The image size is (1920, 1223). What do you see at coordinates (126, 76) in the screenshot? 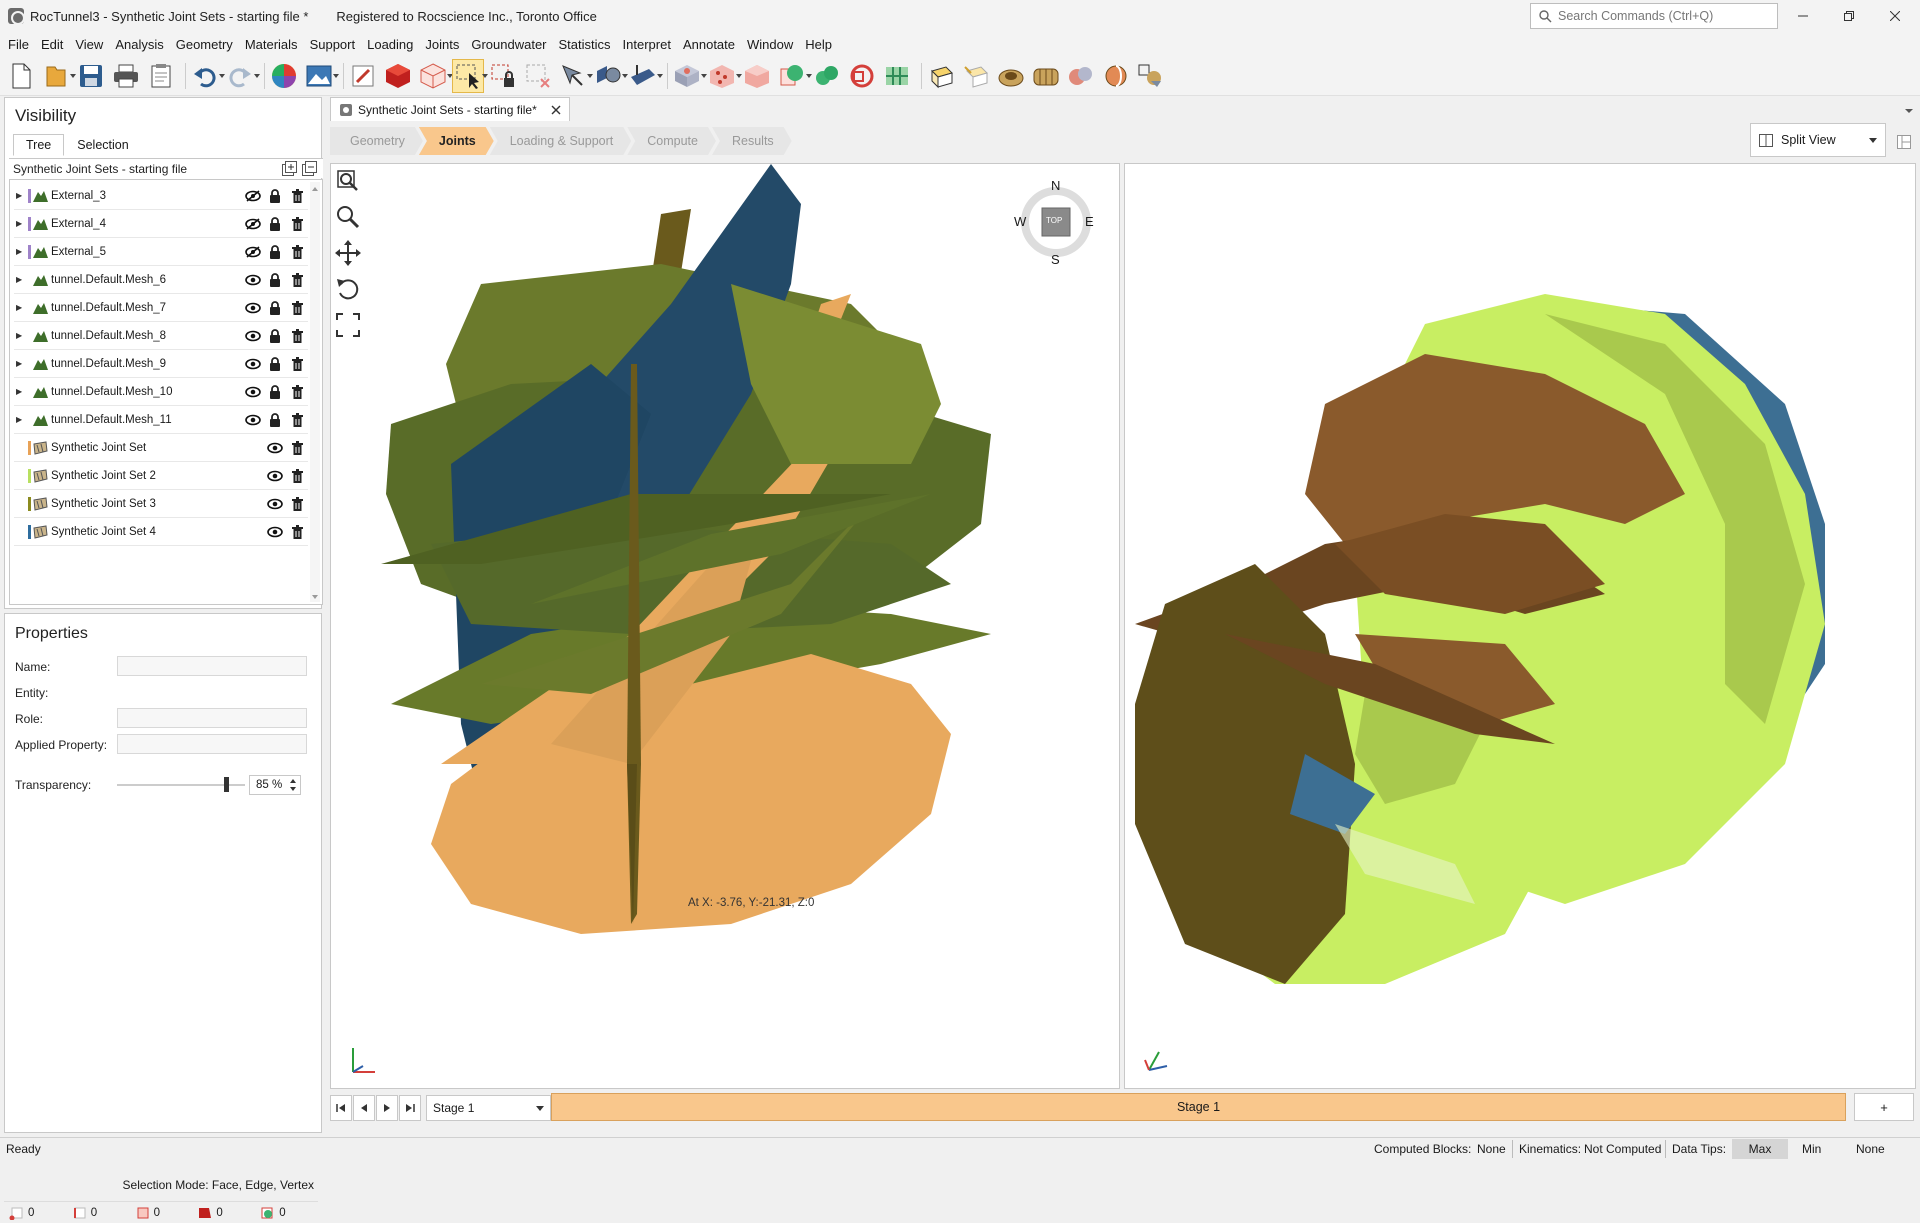
I see `print-button` at bounding box center [126, 76].